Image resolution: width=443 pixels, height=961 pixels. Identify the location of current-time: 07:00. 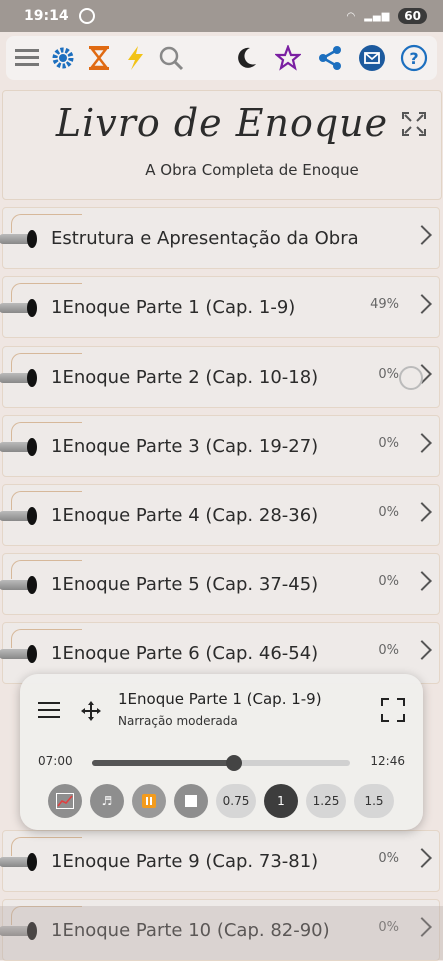
(55, 761).